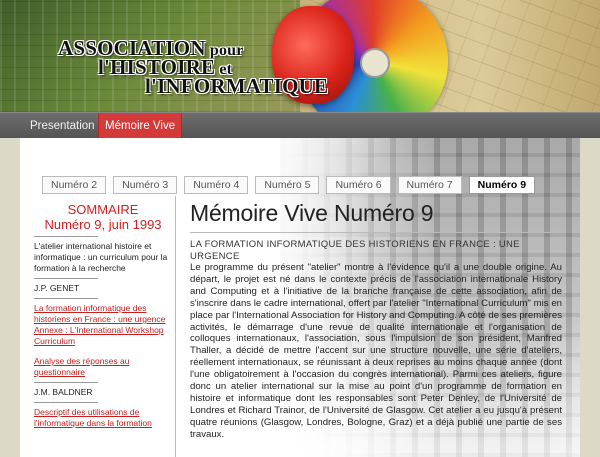 The width and height of the screenshot is (600, 457). I want to click on article-title: Mémoire Vive Numéro 9, so click(312, 213).